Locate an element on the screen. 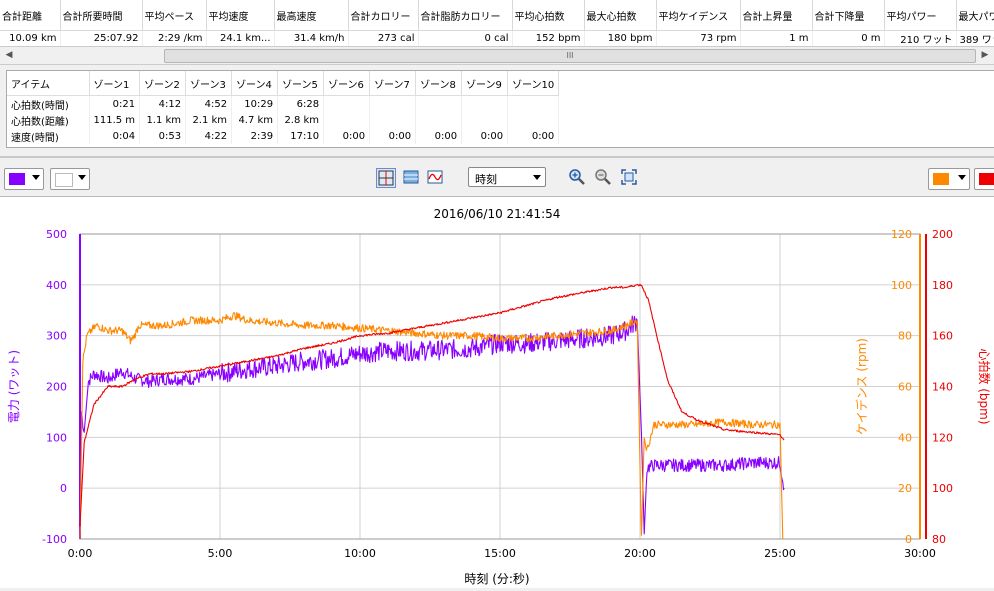  scrollbar-thumb: III is located at coordinates (570, 56).